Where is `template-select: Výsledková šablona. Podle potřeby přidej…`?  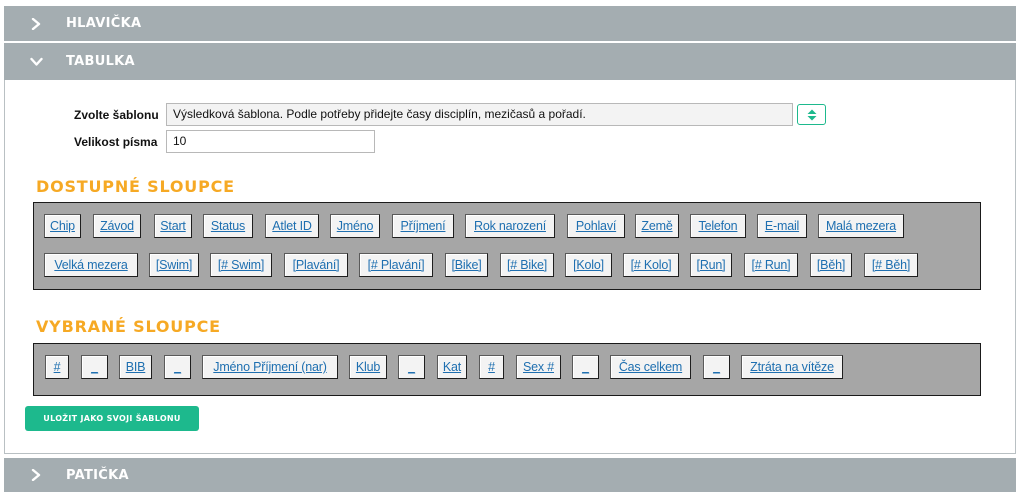 template-select: Výsledková šablona. Podle potřeby přidej… is located at coordinates (479, 114).